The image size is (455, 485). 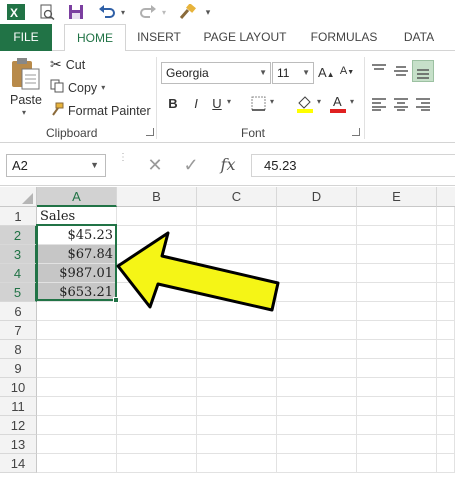 I want to click on cell-b8, so click(x=157, y=349).